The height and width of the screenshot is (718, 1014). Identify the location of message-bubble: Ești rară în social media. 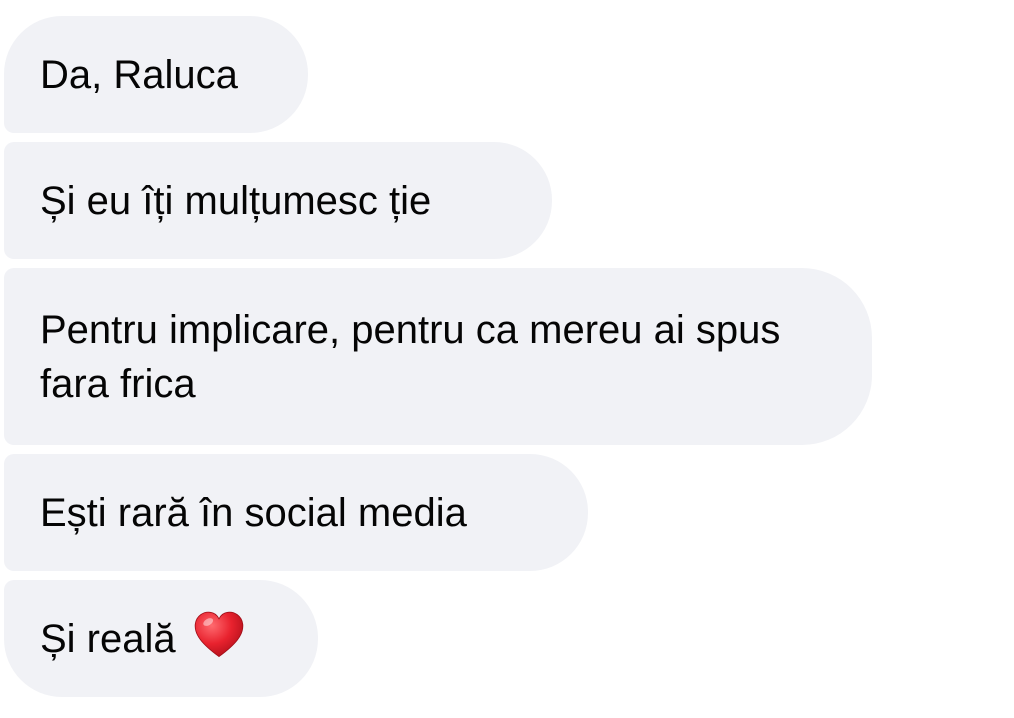
(296, 512).